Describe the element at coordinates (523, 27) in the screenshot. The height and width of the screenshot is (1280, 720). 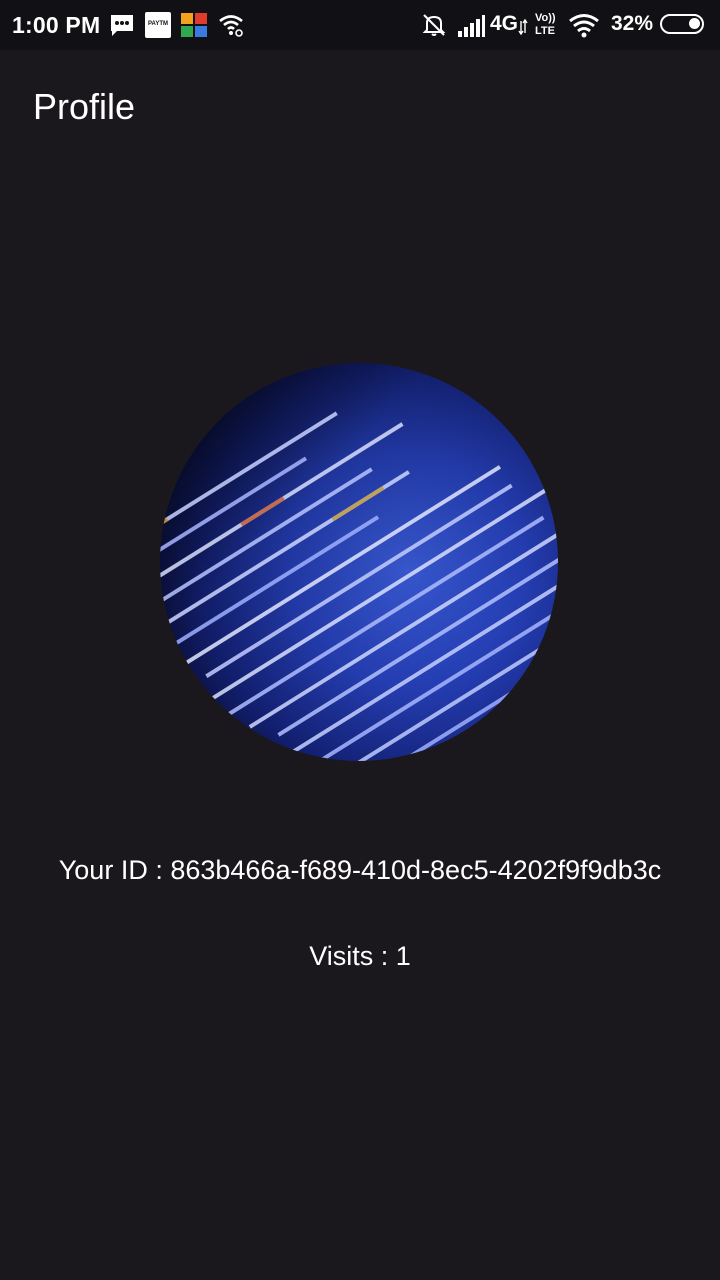
I see `data-activity-icon` at that location.